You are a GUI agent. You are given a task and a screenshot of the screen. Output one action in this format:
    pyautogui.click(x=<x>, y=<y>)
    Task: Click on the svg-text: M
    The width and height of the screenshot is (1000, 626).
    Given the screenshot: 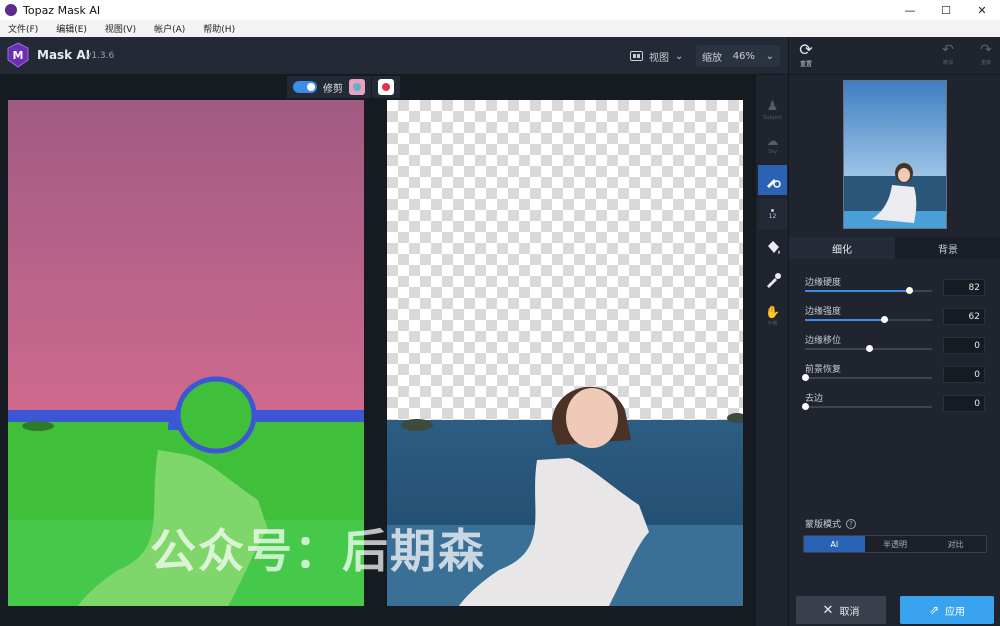 What is the action you would take?
    pyautogui.click(x=18, y=55)
    